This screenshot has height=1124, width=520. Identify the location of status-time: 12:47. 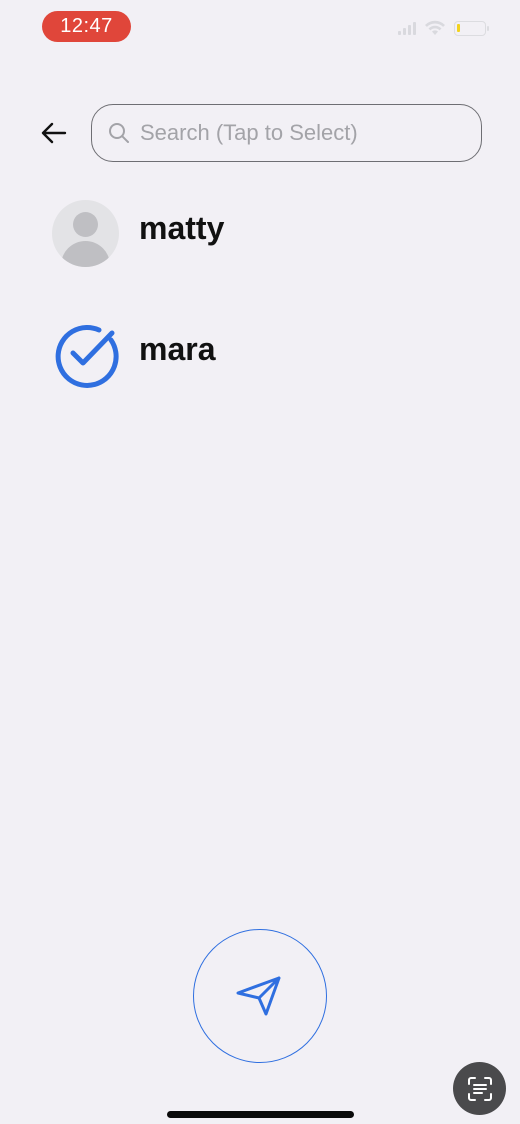
(86, 26).